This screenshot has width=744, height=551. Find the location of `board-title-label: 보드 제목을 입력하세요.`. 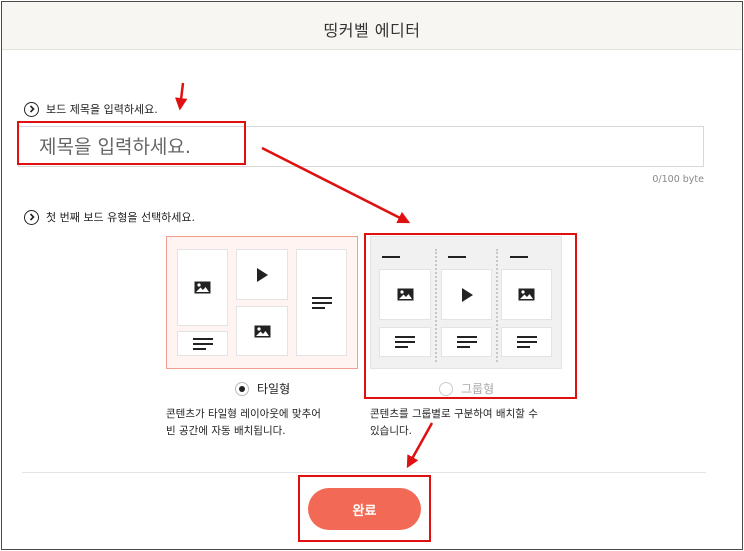

board-title-label: 보드 제목을 입력하세요. is located at coordinates (102, 109).